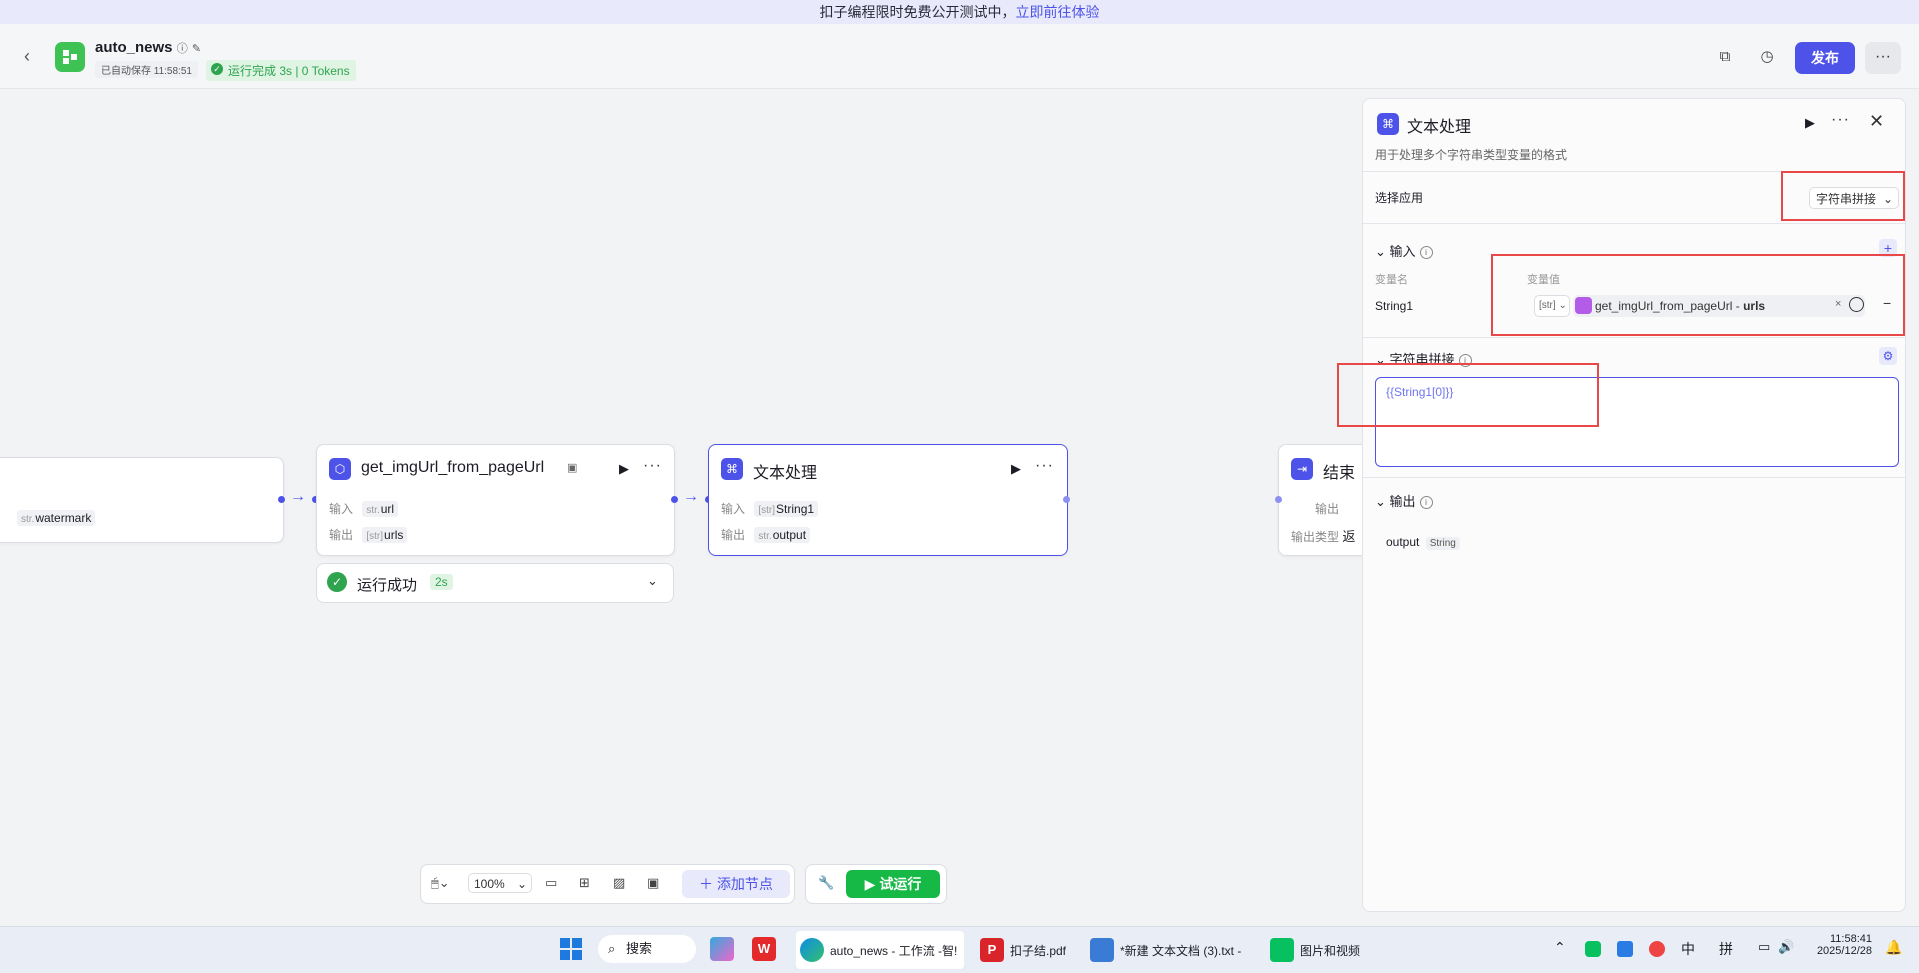 Image resolution: width=1919 pixels, height=973 pixels. Describe the element at coordinates (182, 49) in the screenshot. I see `info-icon: ⓘ` at that location.